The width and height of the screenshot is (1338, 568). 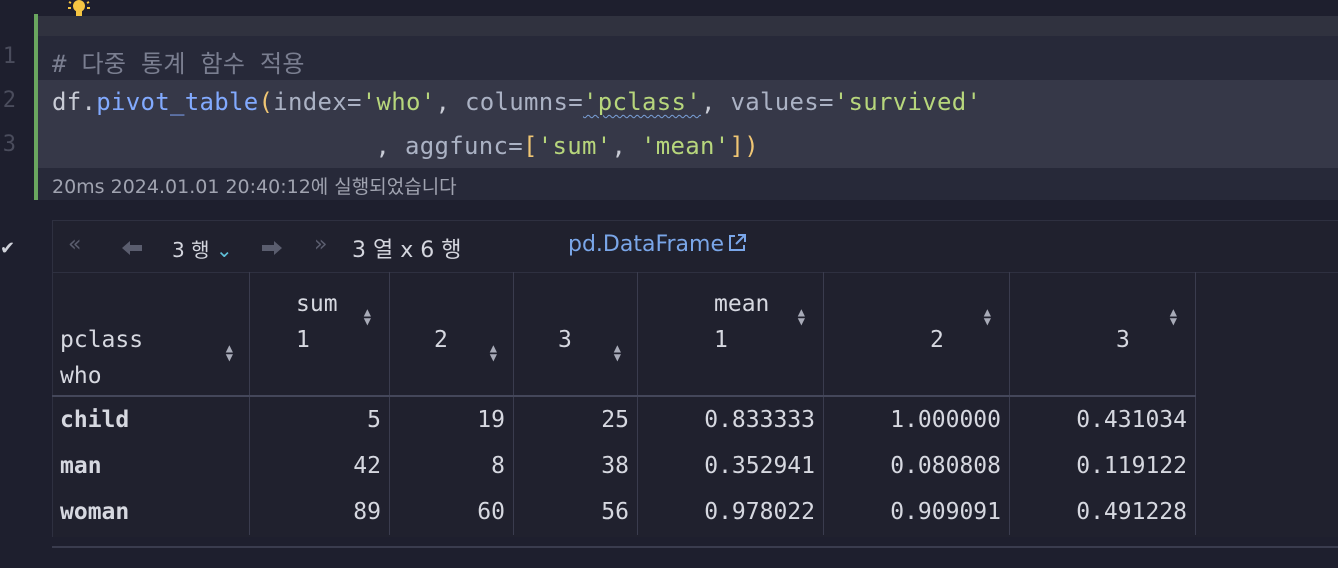 I want to click on table-cell: 38, so click(x=575, y=466).